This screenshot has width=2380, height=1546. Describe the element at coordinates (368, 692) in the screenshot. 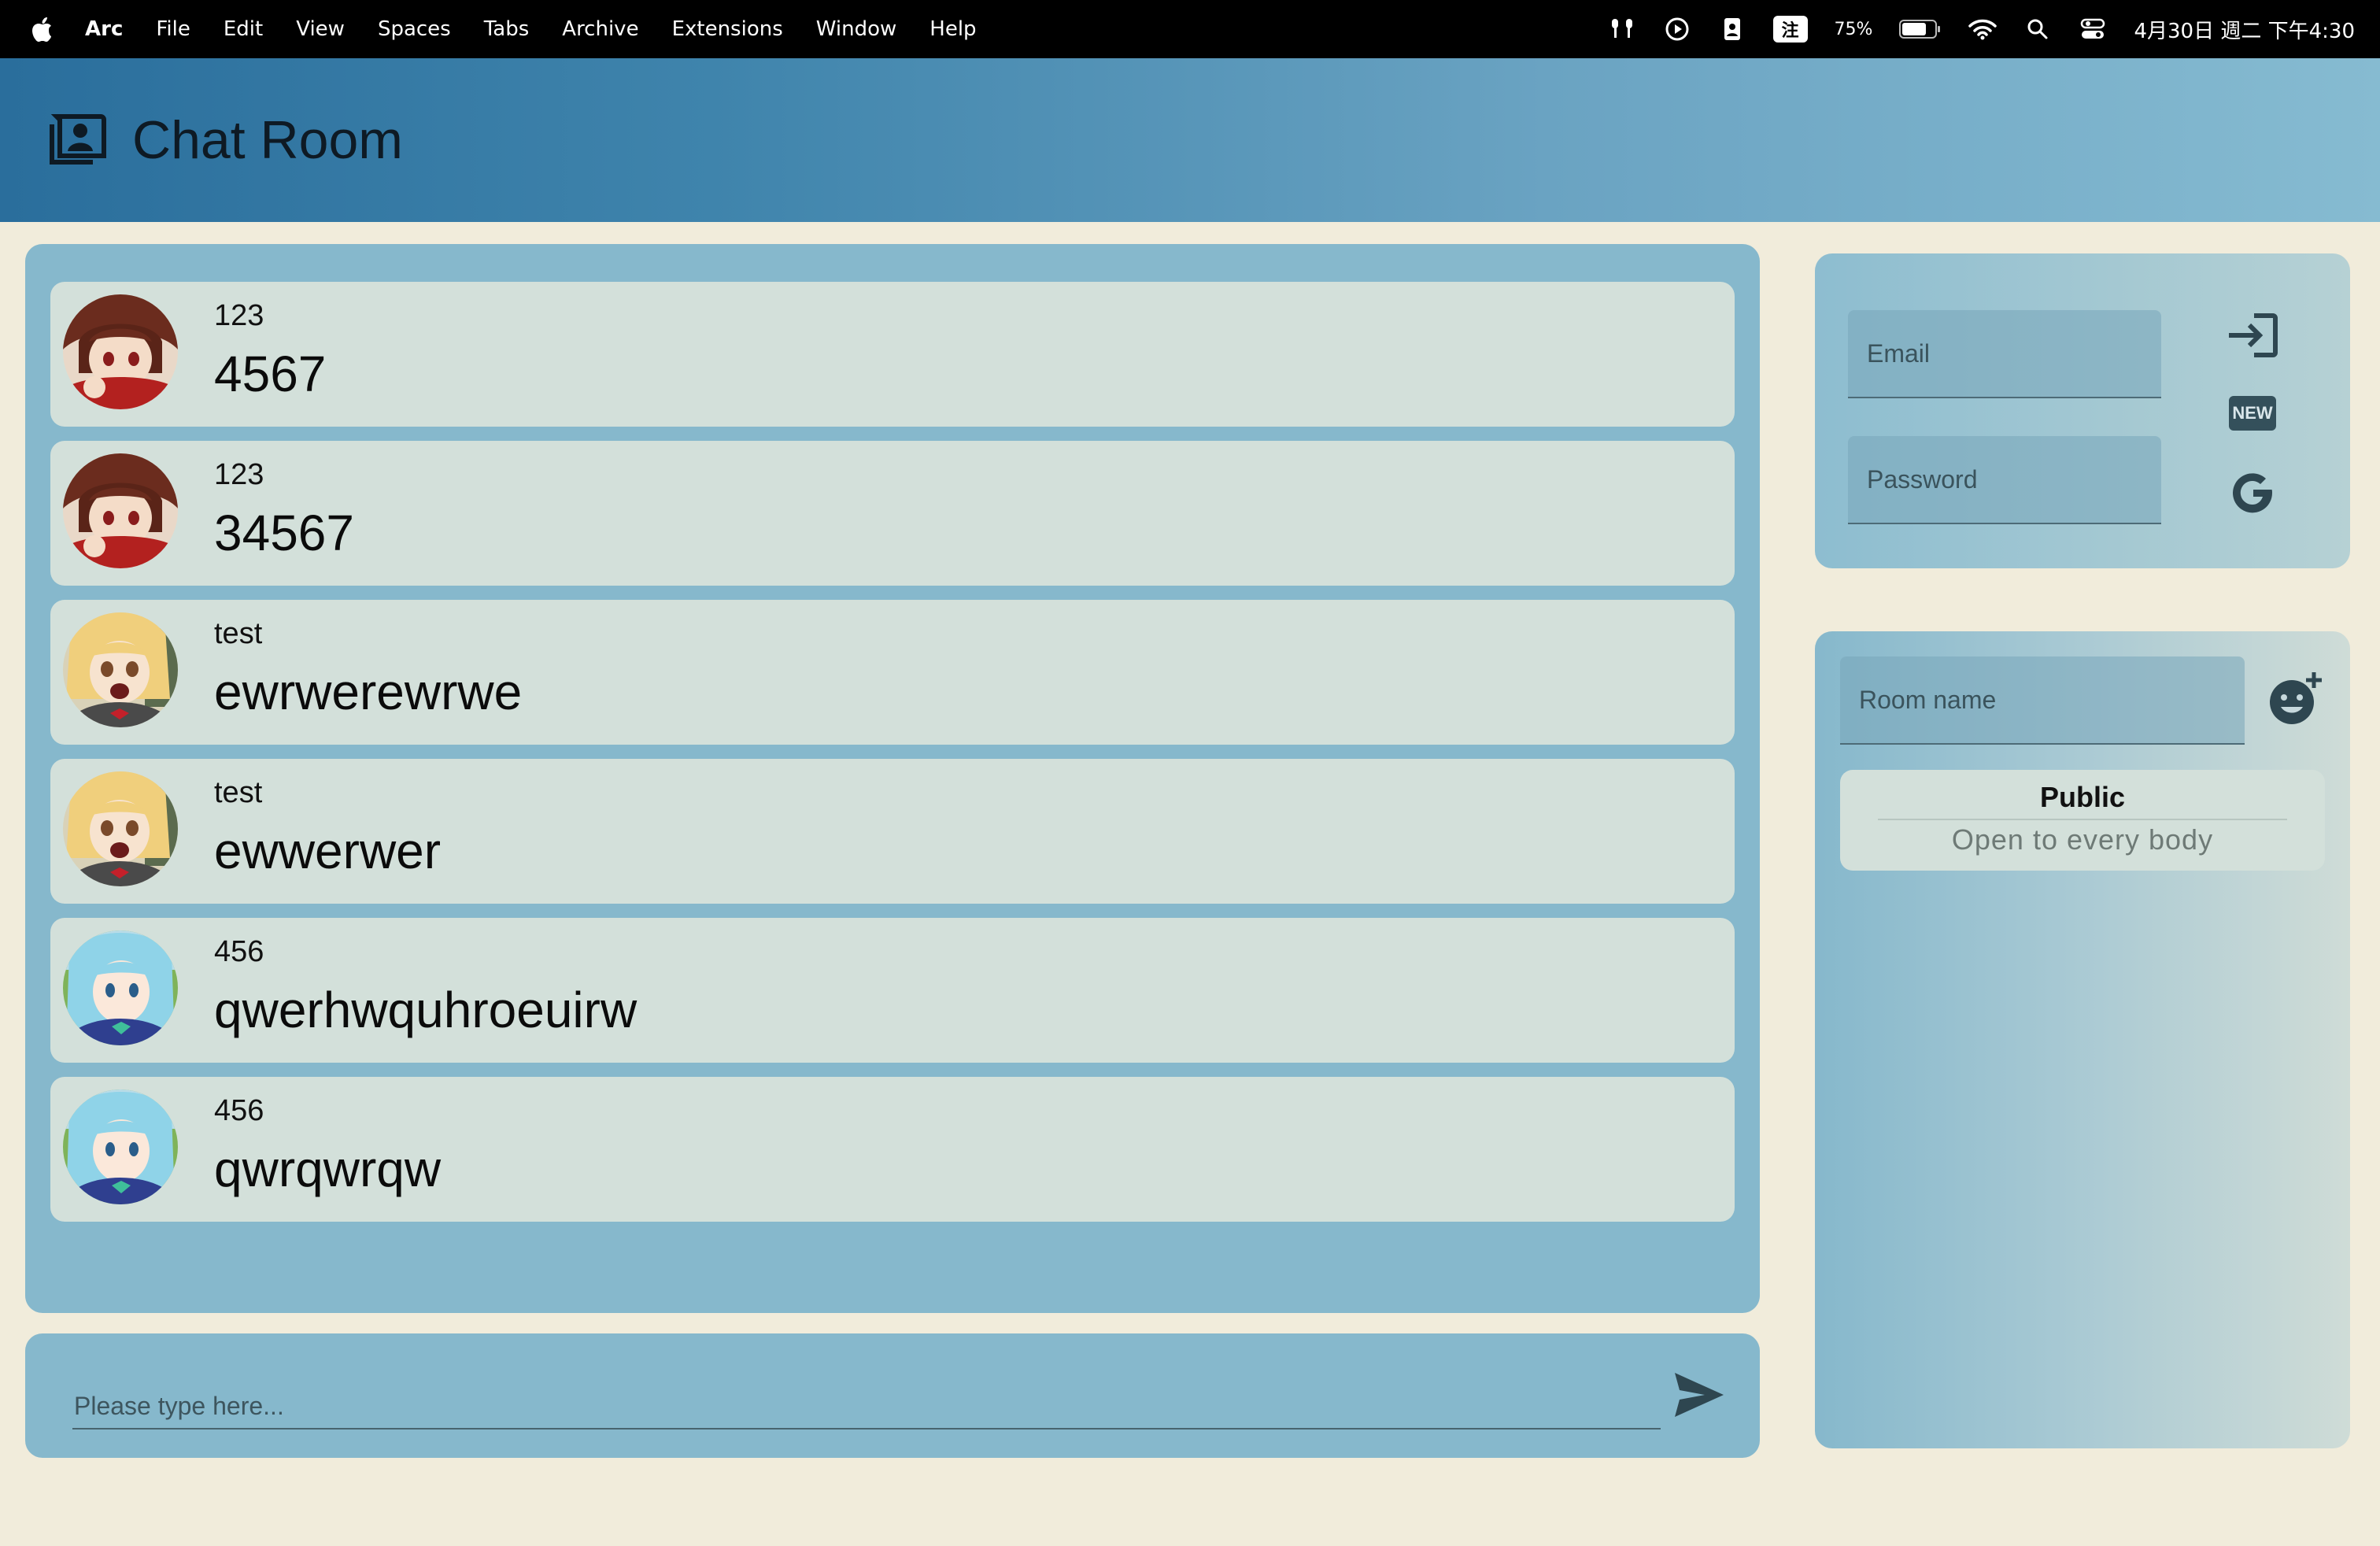

I see `message-text: ewrwerewrwe` at that location.